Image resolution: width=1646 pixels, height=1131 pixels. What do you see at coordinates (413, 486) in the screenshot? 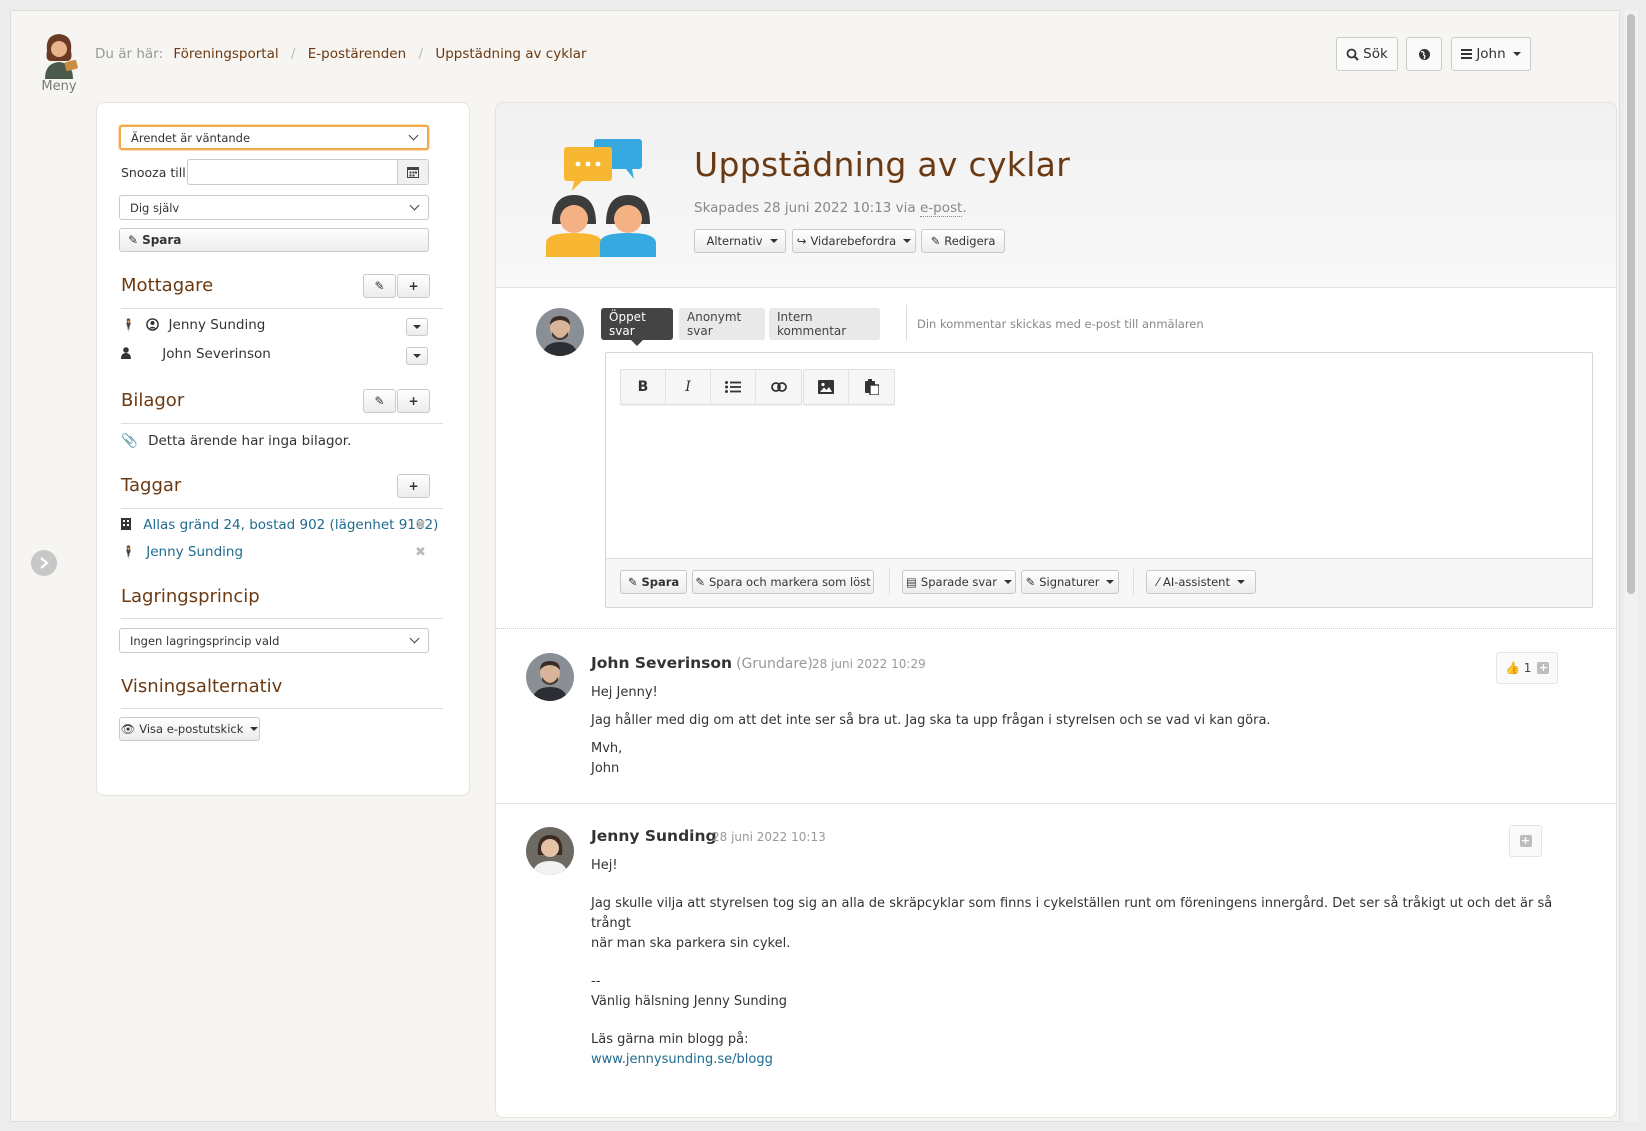
I see `add-tag-button: +` at bounding box center [413, 486].